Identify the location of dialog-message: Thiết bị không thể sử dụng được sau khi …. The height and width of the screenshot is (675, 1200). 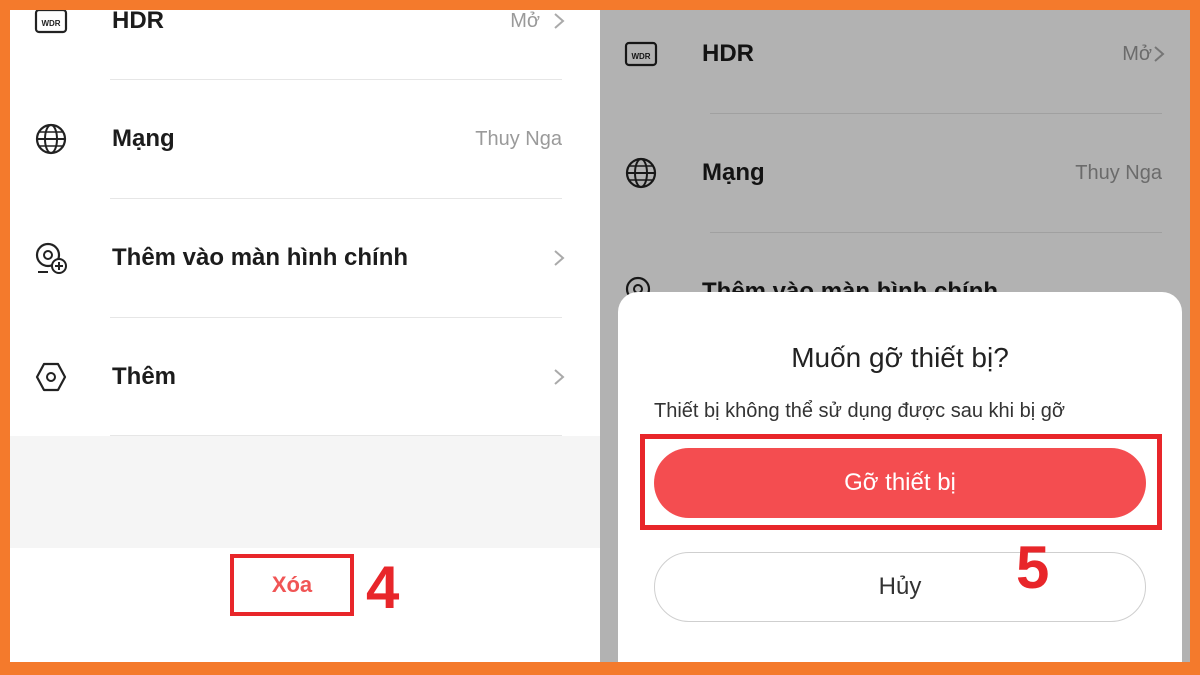
(860, 411).